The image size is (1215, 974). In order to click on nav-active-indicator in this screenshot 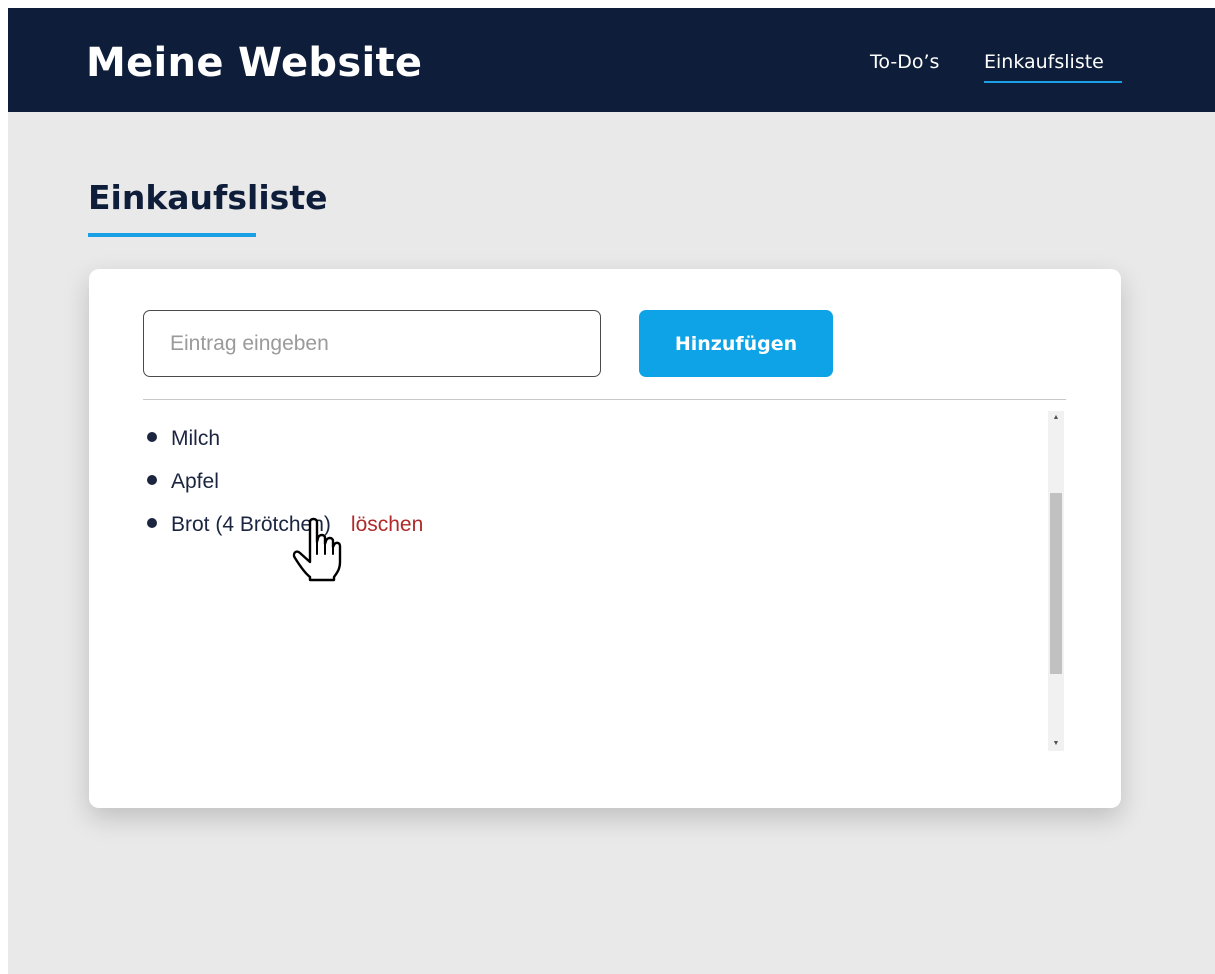, I will do `click(1053, 82)`.